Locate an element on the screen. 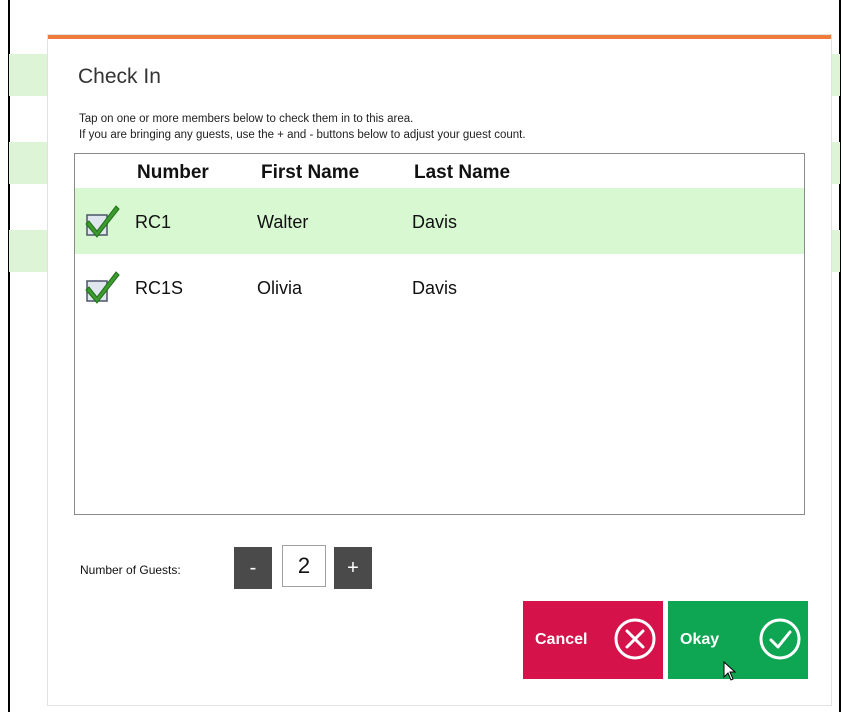 The height and width of the screenshot is (712, 844). dialog-title: Check In is located at coordinates (119, 76).